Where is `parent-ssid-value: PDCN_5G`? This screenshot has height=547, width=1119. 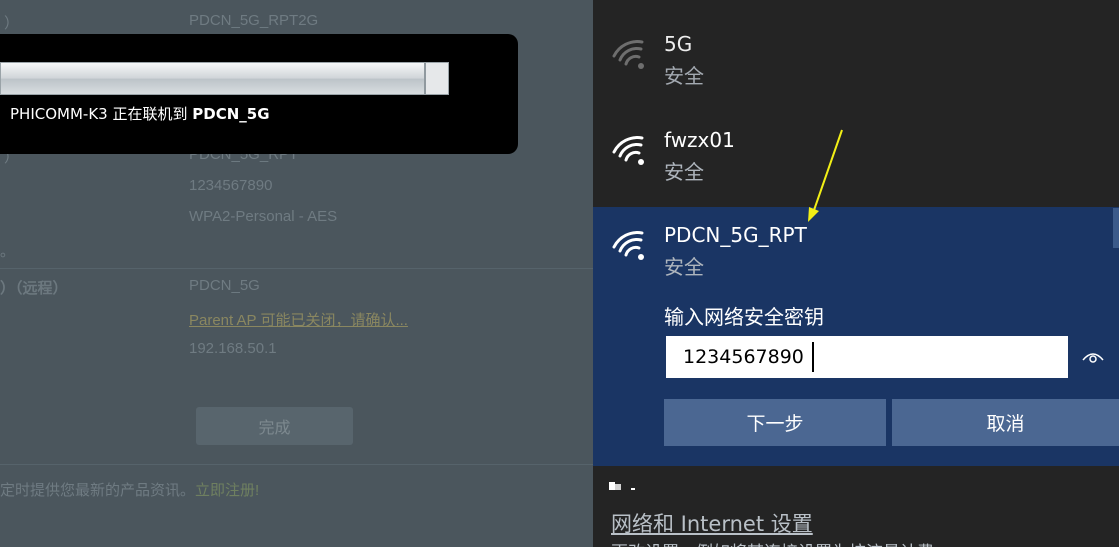 parent-ssid-value: PDCN_5G is located at coordinates (224, 285).